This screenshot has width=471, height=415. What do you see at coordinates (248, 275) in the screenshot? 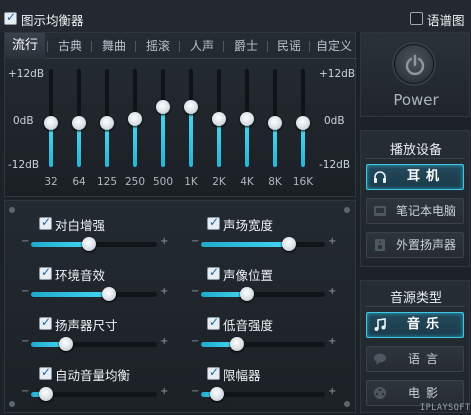
I see `effect-label: 声像位置` at bounding box center [248, 275].